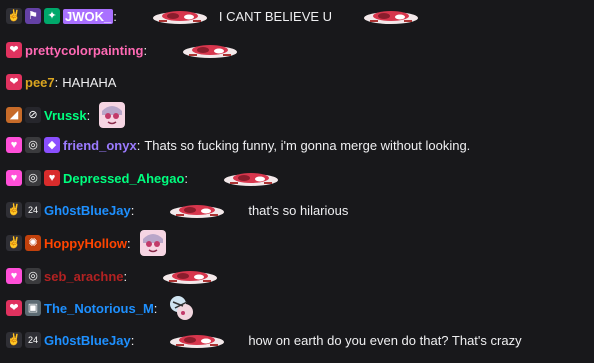 The width and height of the screenshot is (594, 363). What do you see at coordinates (33, 115) in the screenshot?
I see `no-audio-badge: ⊘` at bounding box center [33, 115].